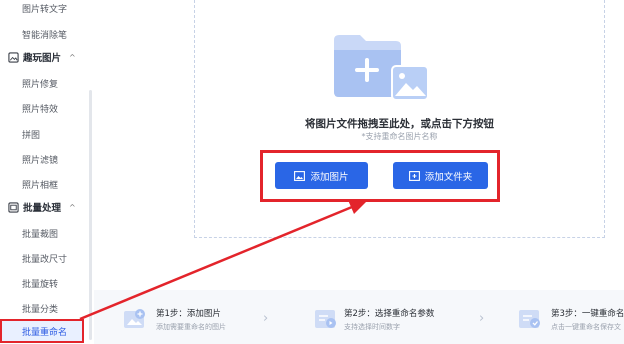  I want to click on step-3-desc: 点击一键重命名保存文, so click(586, 327).